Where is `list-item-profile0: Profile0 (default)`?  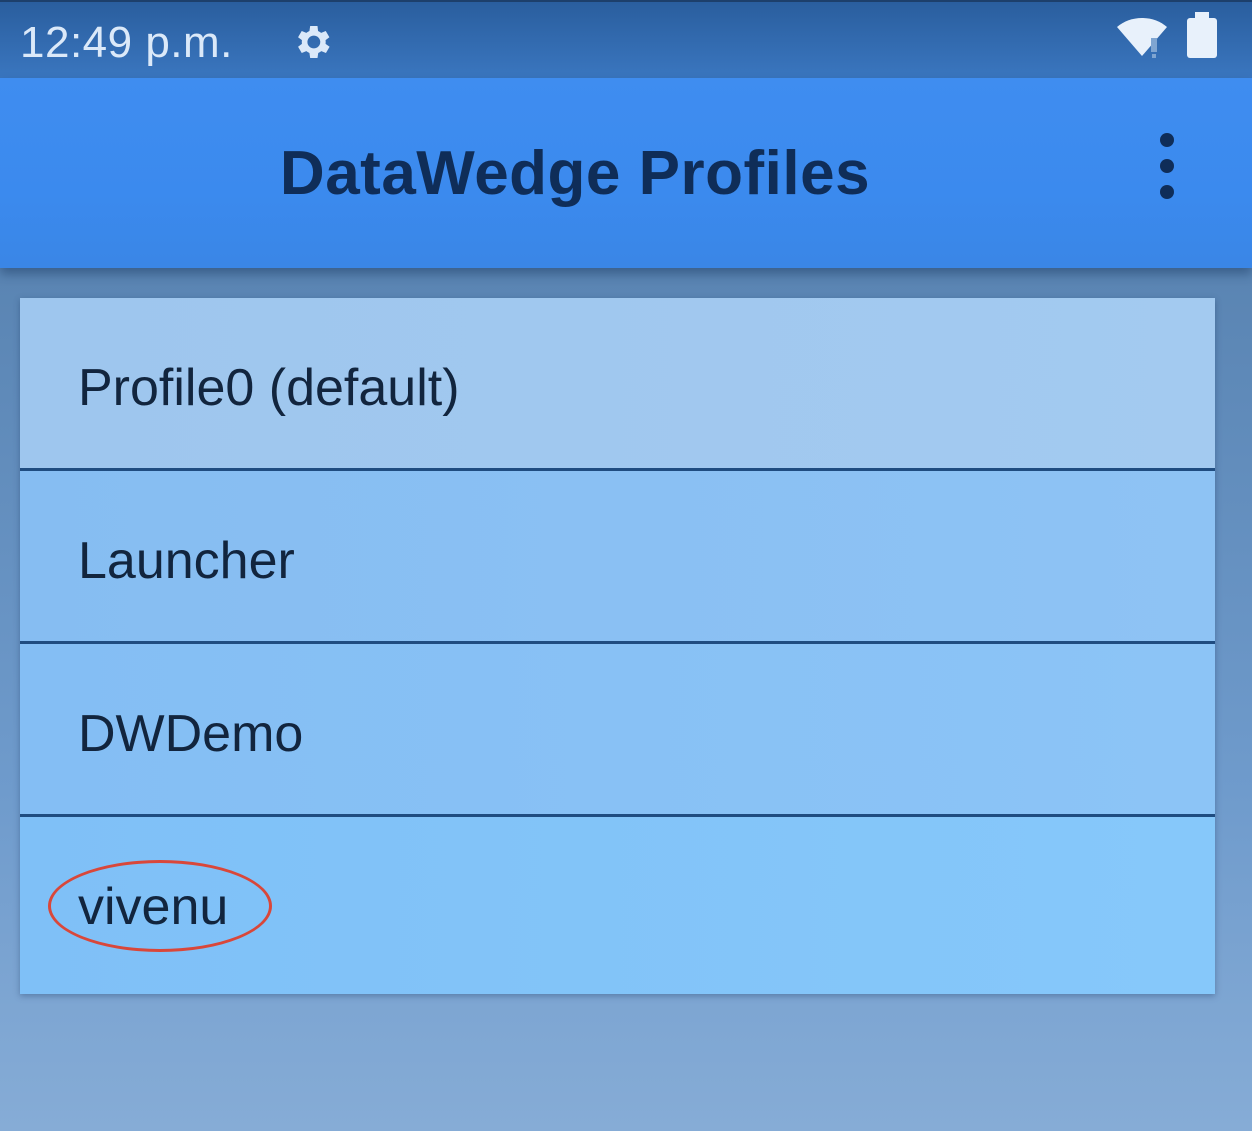
list-item-profile0: Profile0 (default) is located at coordinates (617, 384).